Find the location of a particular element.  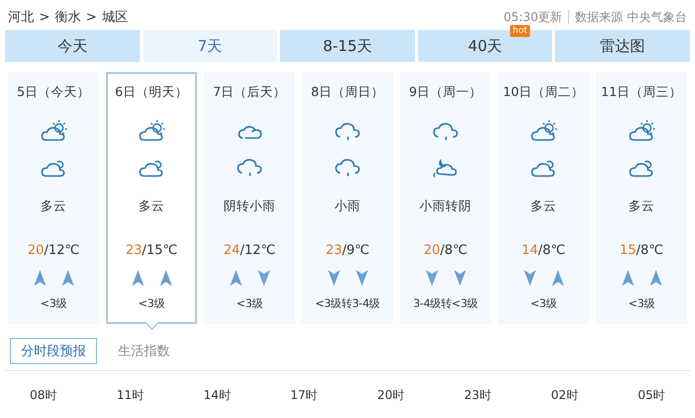

hour-label: 02时 is located at coordinates (565, 395).